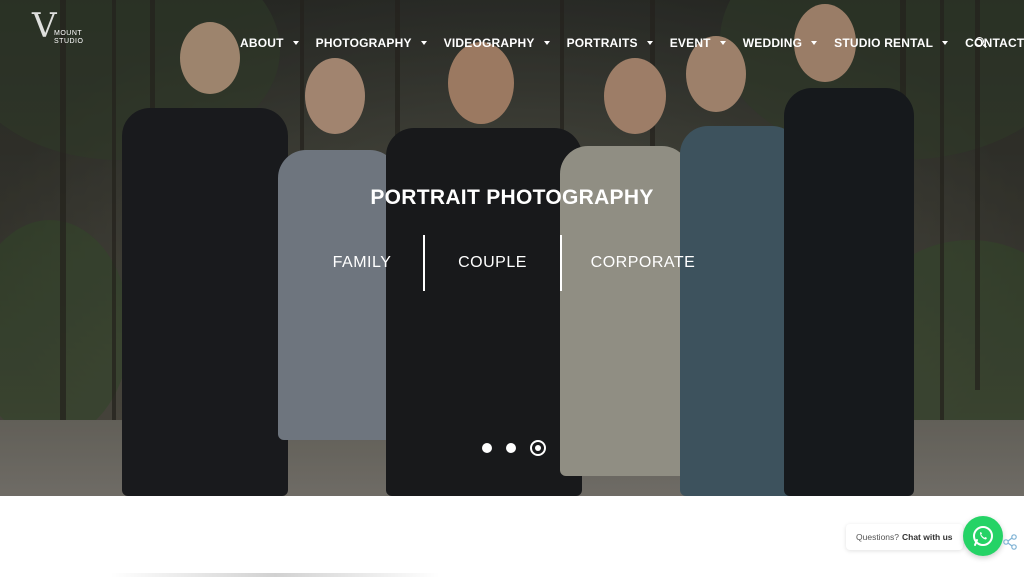  I want to click on category-link-corporate: CORPORATE, so click(643, 263).